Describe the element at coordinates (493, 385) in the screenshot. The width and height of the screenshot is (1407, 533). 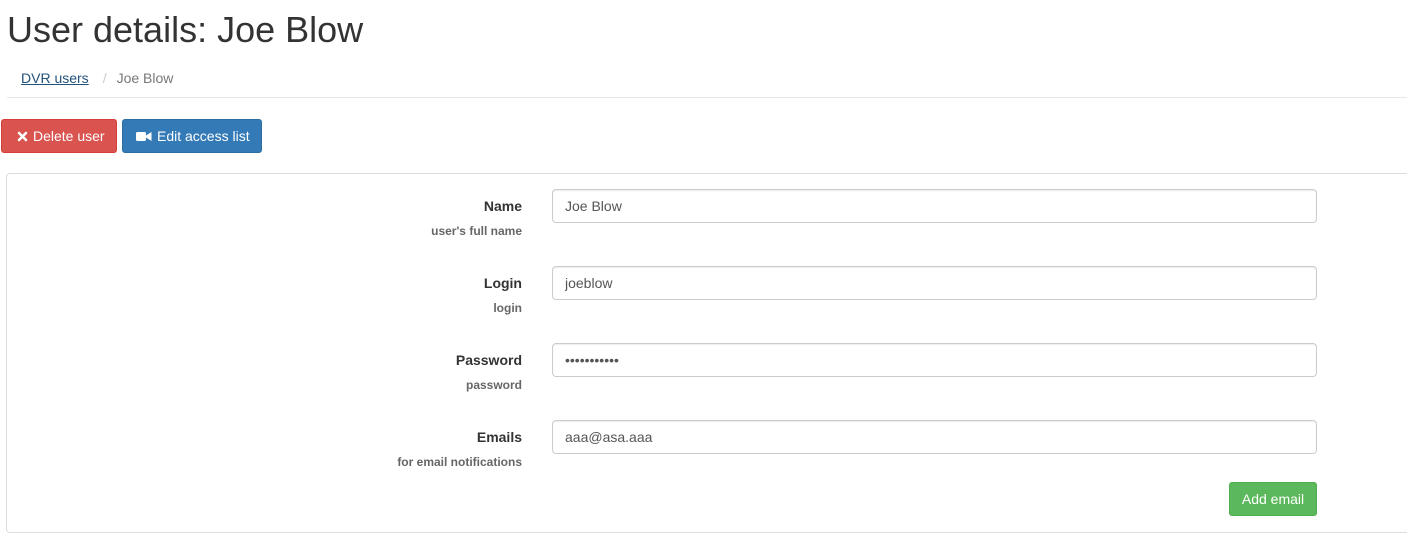
I see `password-help: password` at that location.